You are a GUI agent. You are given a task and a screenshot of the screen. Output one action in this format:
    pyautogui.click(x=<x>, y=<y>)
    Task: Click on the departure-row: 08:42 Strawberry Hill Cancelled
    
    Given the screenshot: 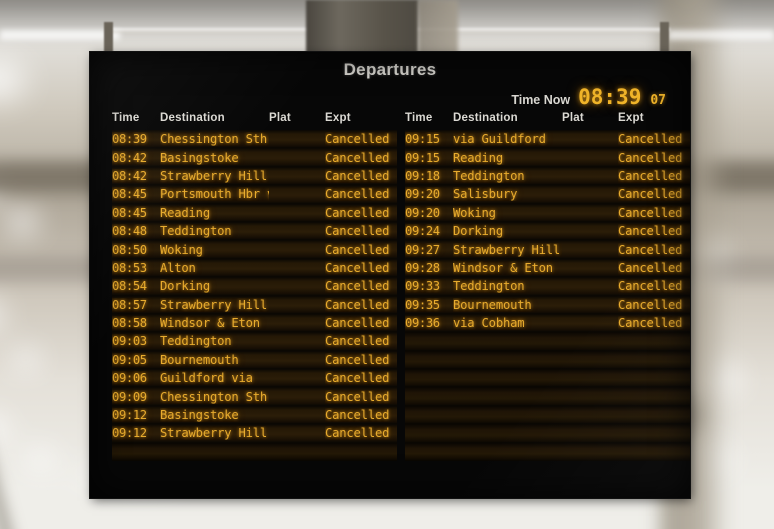 What is the action you would take?
    pyautogui.click(x=254, y=176)
    